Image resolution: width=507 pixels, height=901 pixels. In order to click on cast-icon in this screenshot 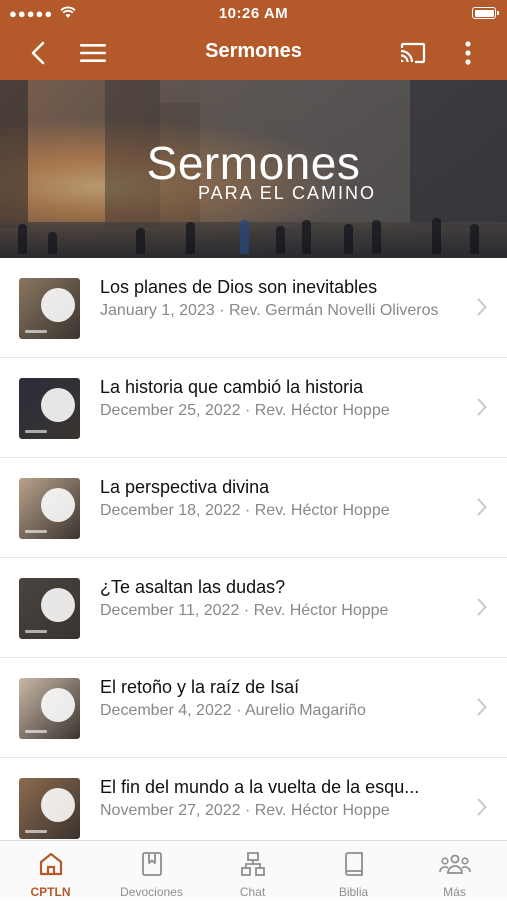, I will do `click(413, 53)`.